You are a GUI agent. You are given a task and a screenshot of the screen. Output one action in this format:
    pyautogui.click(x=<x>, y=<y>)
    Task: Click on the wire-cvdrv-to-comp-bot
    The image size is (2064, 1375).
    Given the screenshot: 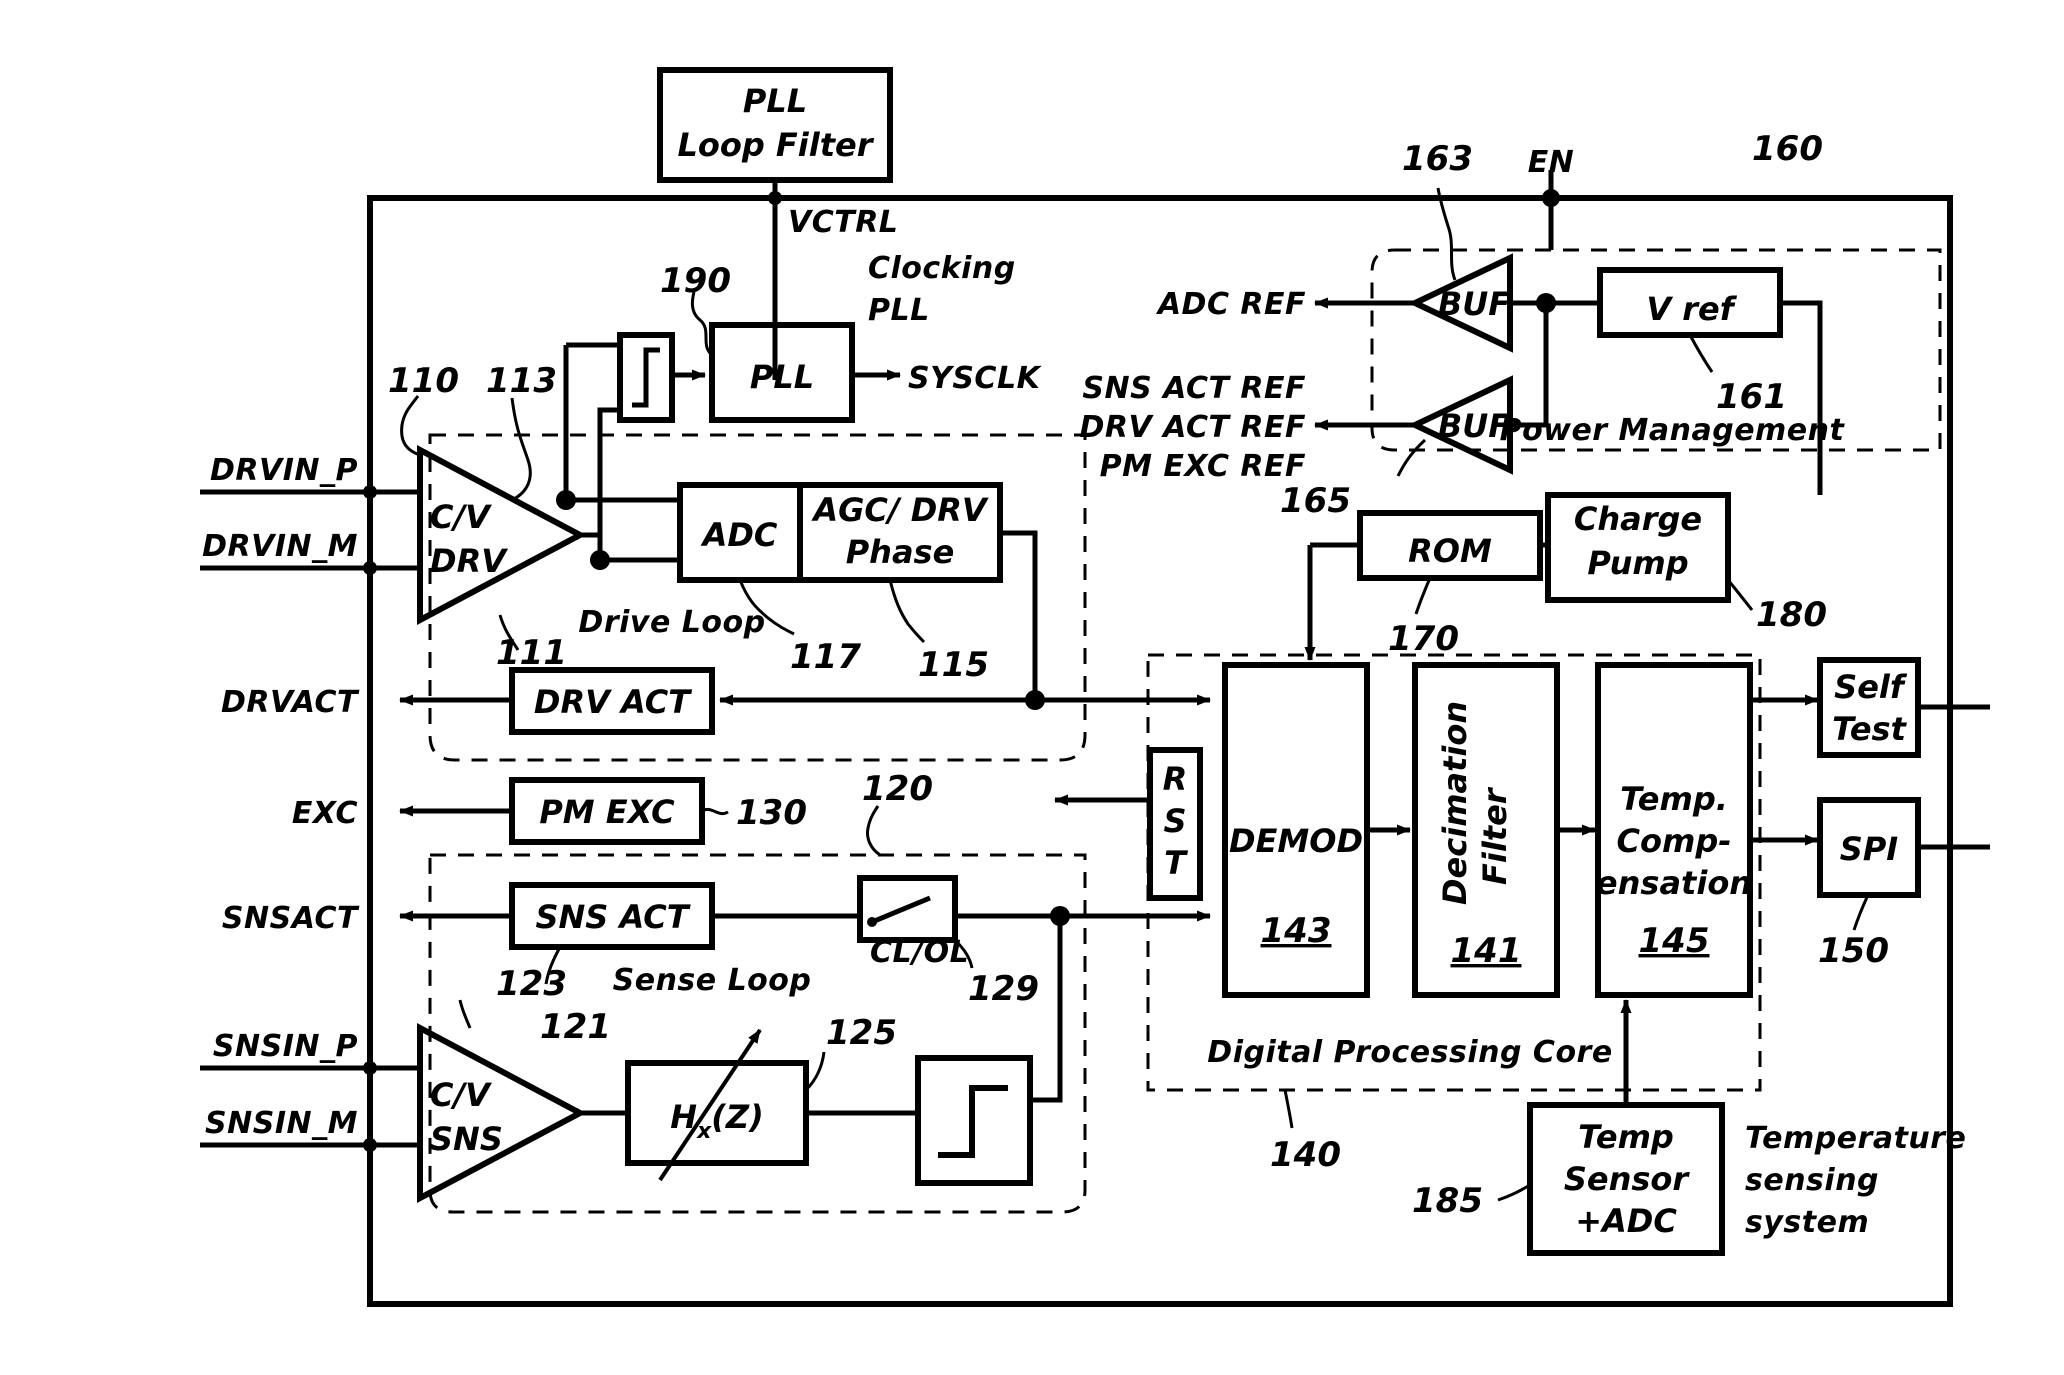 What is the action you would take?
    pyautogui.click(x=608, y=483)
    